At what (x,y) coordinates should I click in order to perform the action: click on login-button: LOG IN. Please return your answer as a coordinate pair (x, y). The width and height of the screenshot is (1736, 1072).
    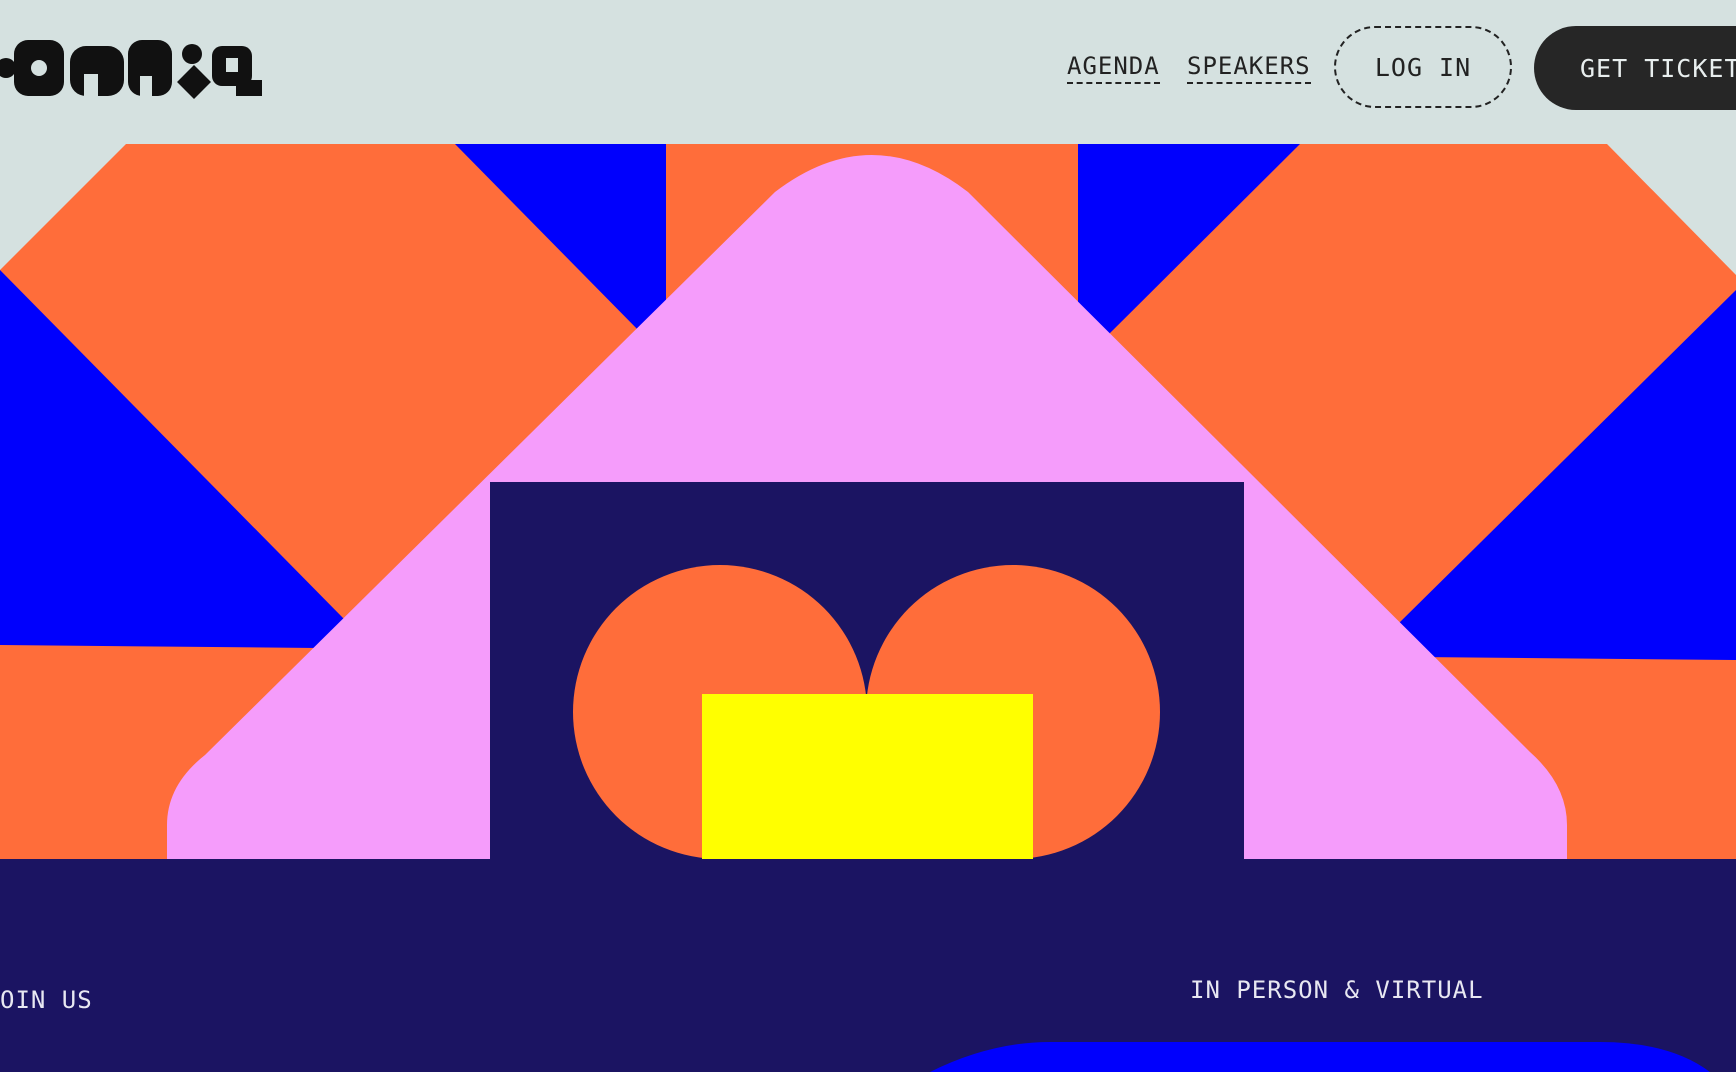
    Looking at the image, I should click on (1423, 67).